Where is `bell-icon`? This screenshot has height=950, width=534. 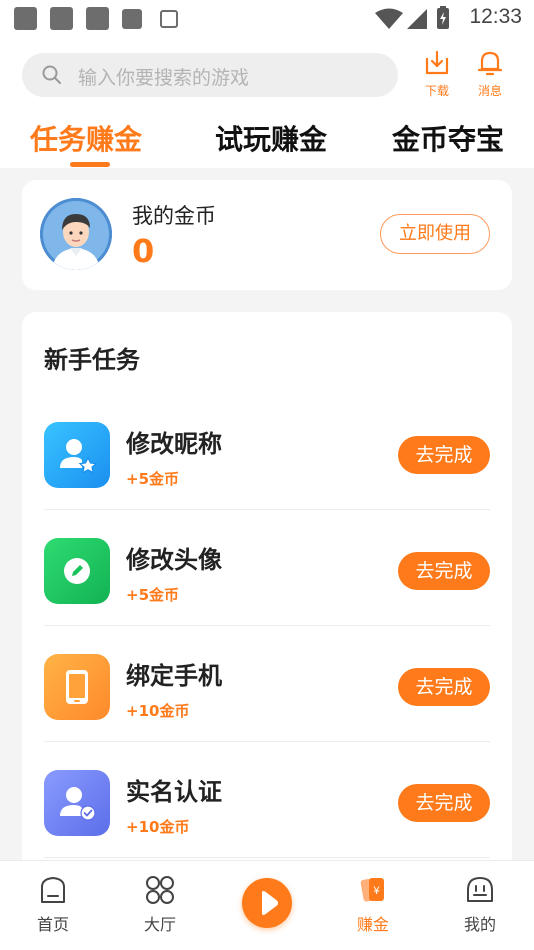 bell-icon is located at coordinates (490, 63).